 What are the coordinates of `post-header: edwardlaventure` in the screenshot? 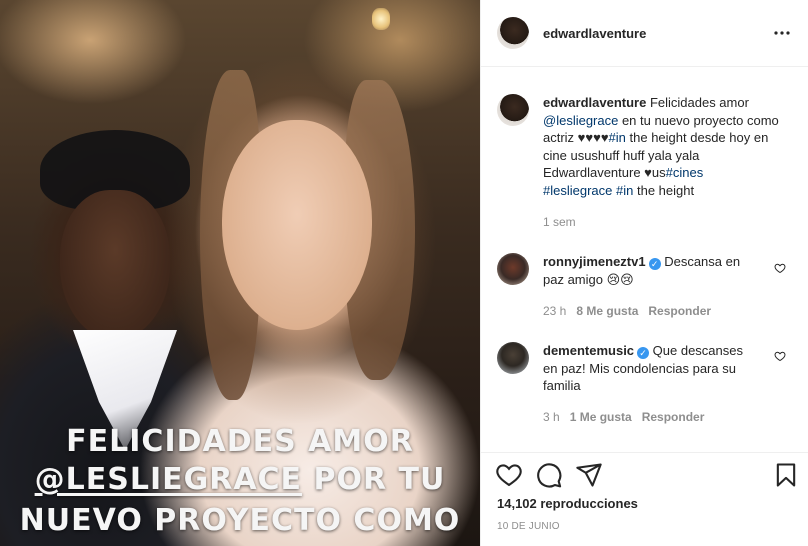 It's located at (644, 33).